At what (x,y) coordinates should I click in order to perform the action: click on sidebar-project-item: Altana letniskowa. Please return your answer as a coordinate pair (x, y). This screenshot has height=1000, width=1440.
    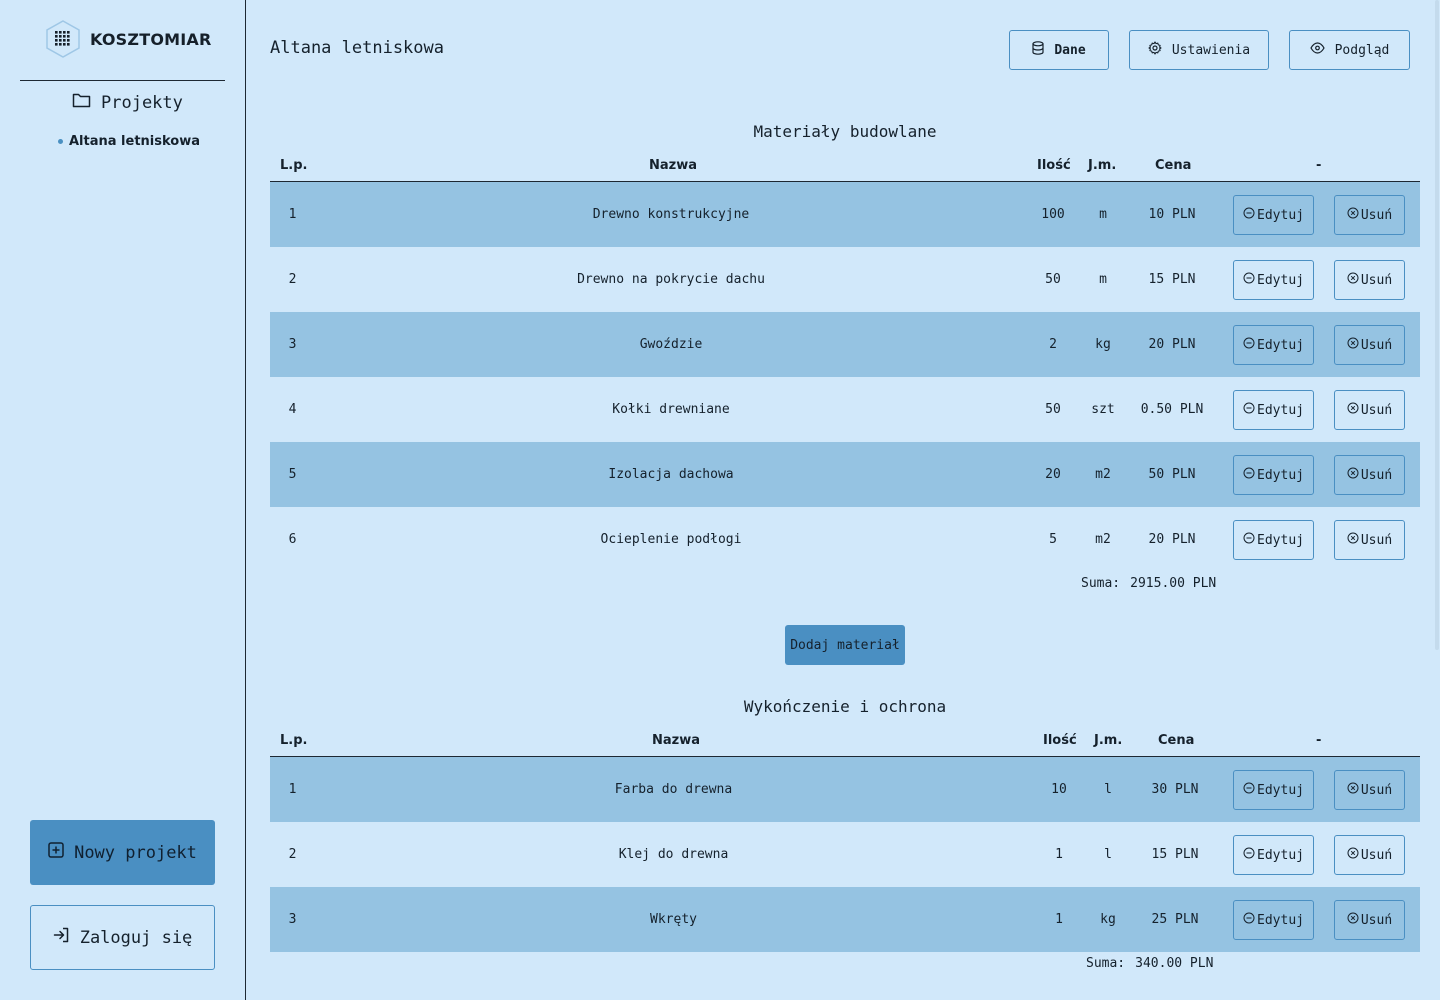
    Looking at the image, I should click on (129, 141).